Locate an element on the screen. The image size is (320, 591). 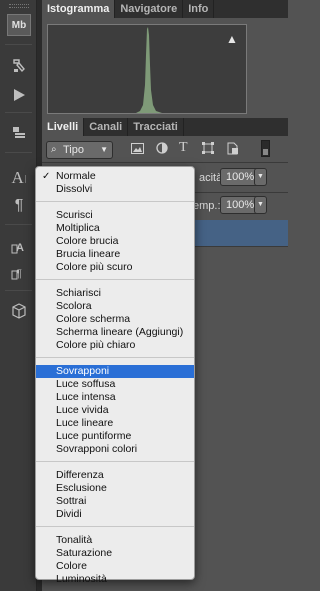
pixel-filter-icon is located at coordinates (137, 149).